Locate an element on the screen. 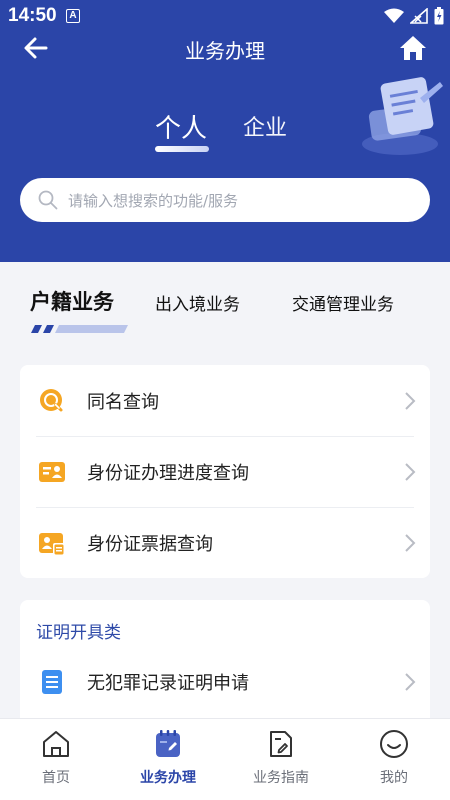 This screenshot has width=450, height=800. business-icon is located at coordinates (168, 743).